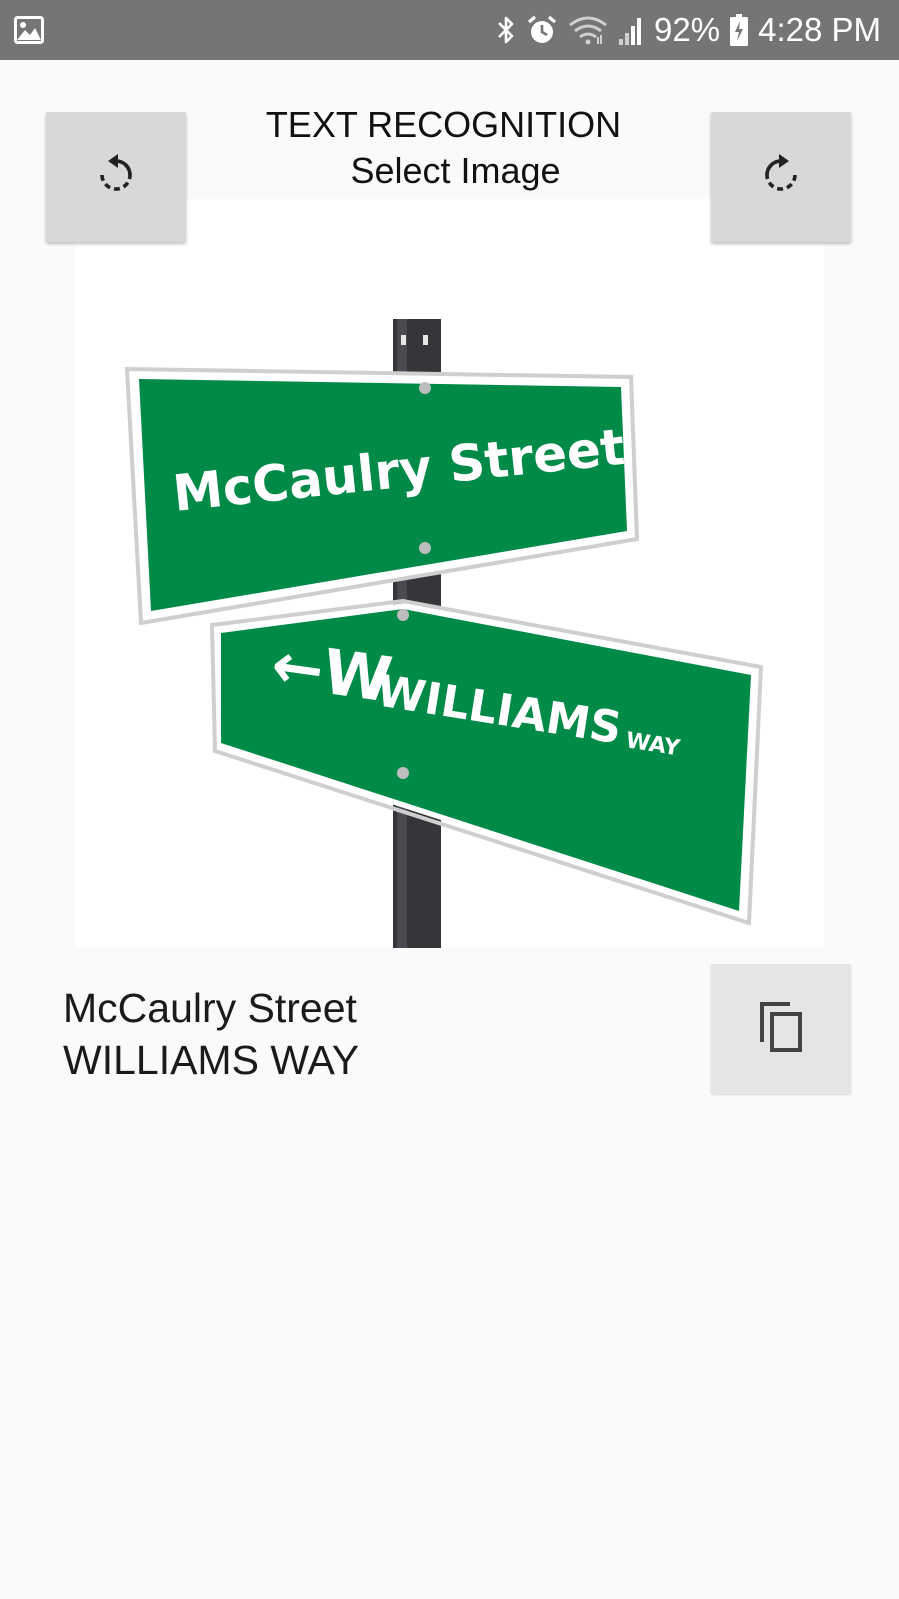 The height and width of the screenshot is (1599, 899). I want to click on rotate-left-button, so click(116, 177).